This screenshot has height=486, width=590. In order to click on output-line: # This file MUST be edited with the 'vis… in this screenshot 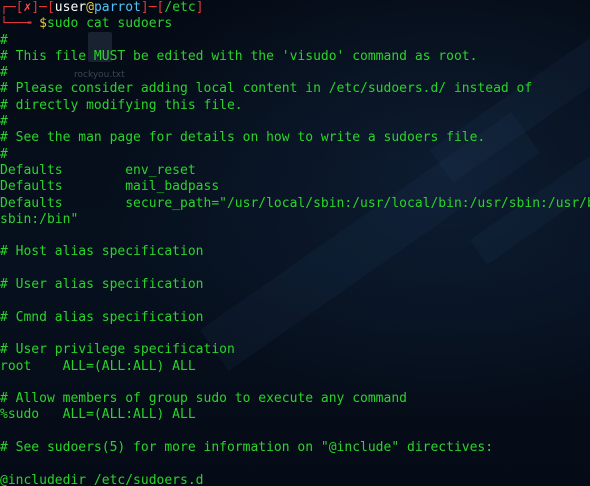, I will do `click(239, 56)`.